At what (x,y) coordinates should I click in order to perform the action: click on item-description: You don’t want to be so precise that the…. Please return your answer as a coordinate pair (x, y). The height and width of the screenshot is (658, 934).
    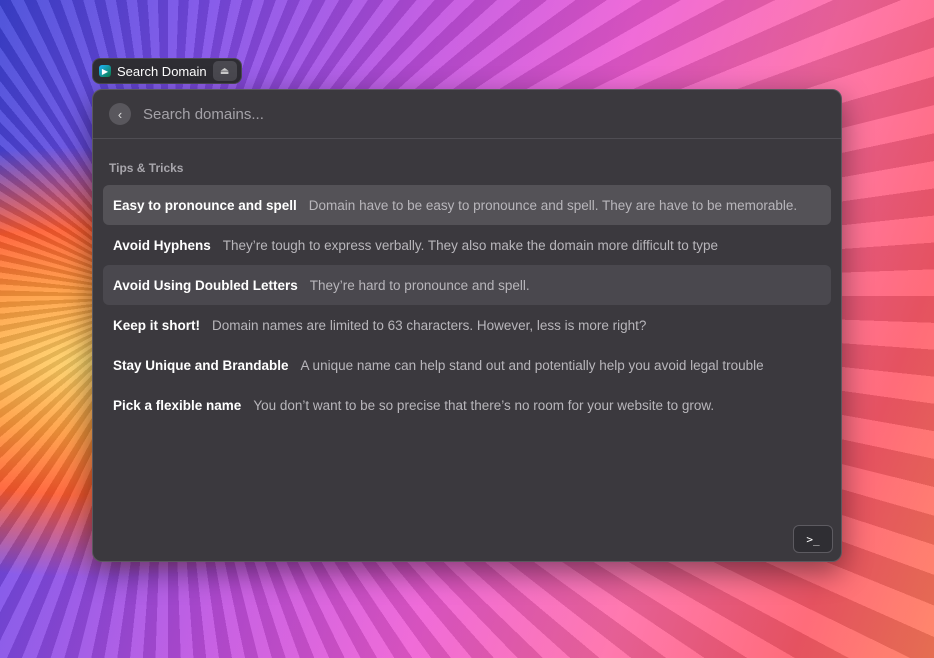
    Looking at the image, I should click on (484, 405).